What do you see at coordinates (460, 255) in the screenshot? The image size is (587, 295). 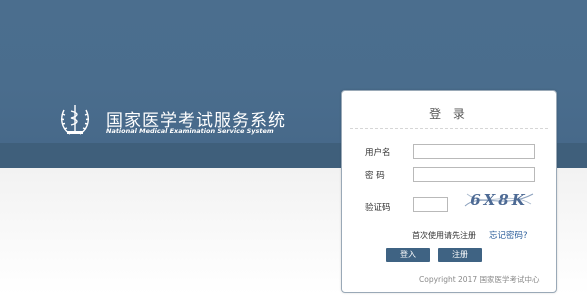 I see `register-button: 注册` at bounding box center [460, 255].